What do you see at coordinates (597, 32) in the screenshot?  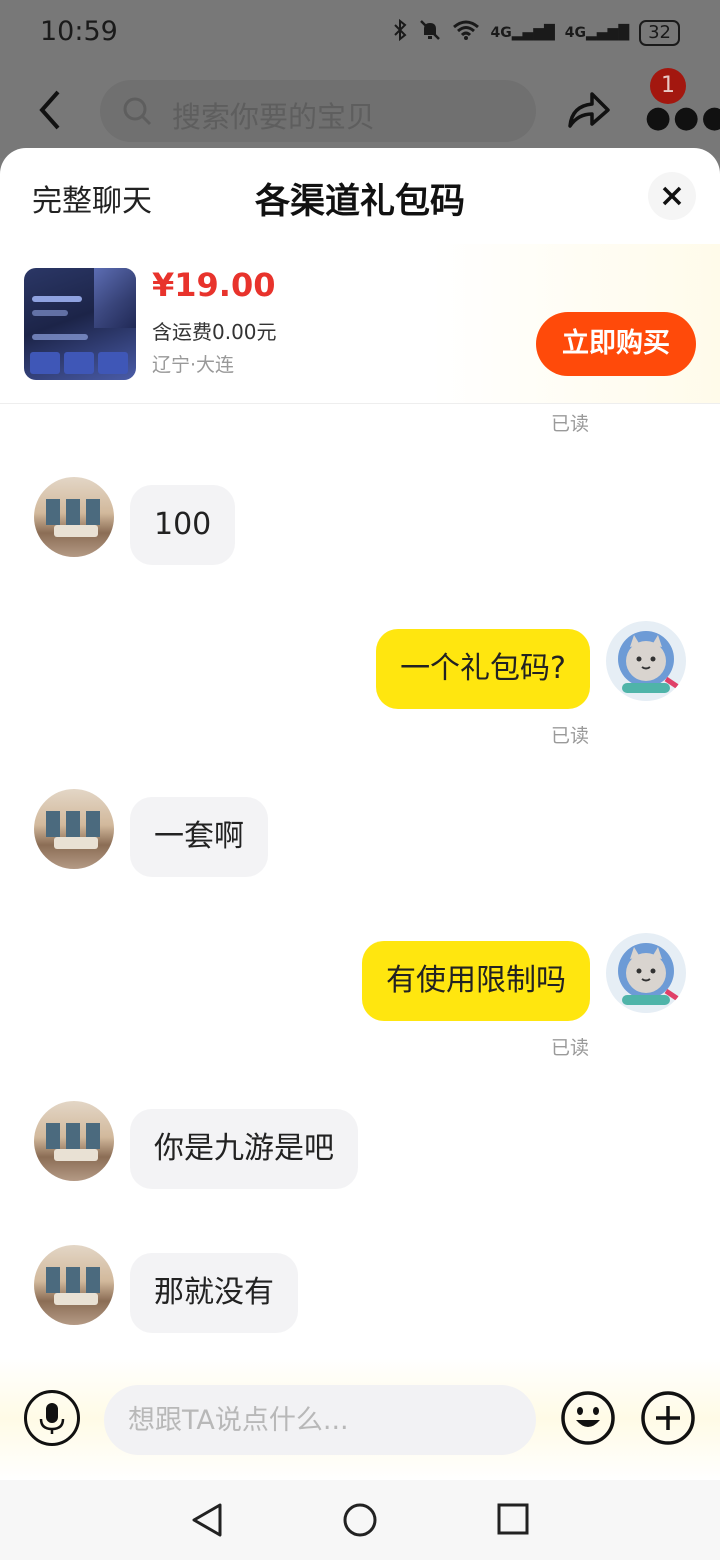 I see `signal-icon-2: 4G▂▄▆█` at bounding box center [597, 32].